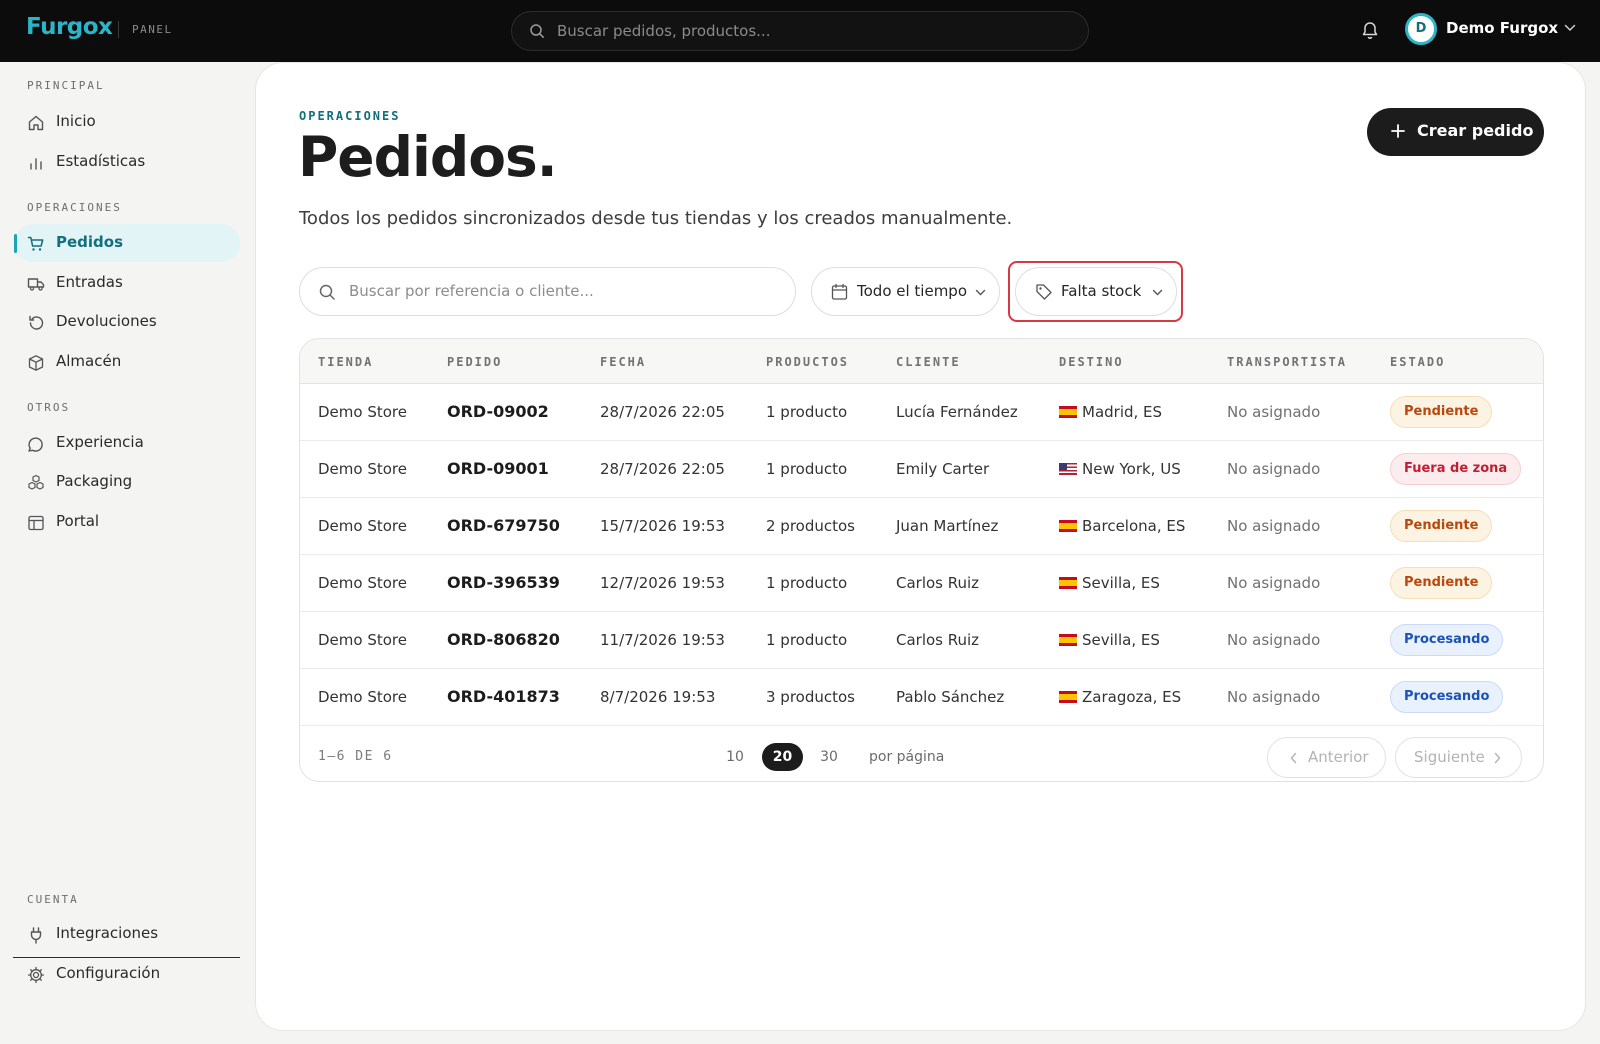  Describe the element at coordinates (1502, 28) in the screenshot. I see `user-name: Demo Furgox` at that location.